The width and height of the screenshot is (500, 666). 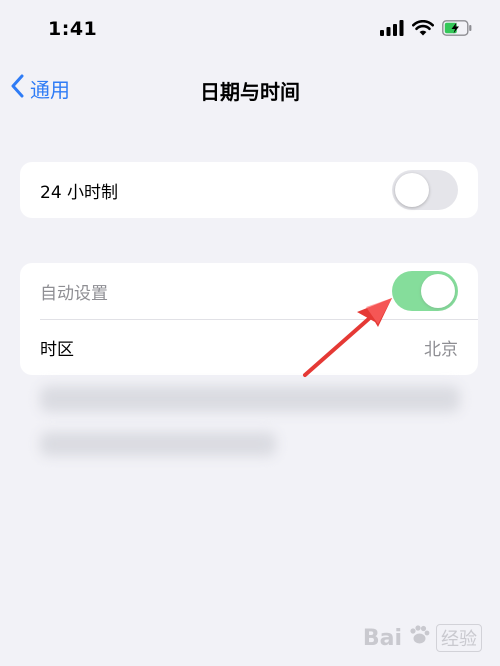 I want to click on wifi-icon, so click(x=423, y=30).